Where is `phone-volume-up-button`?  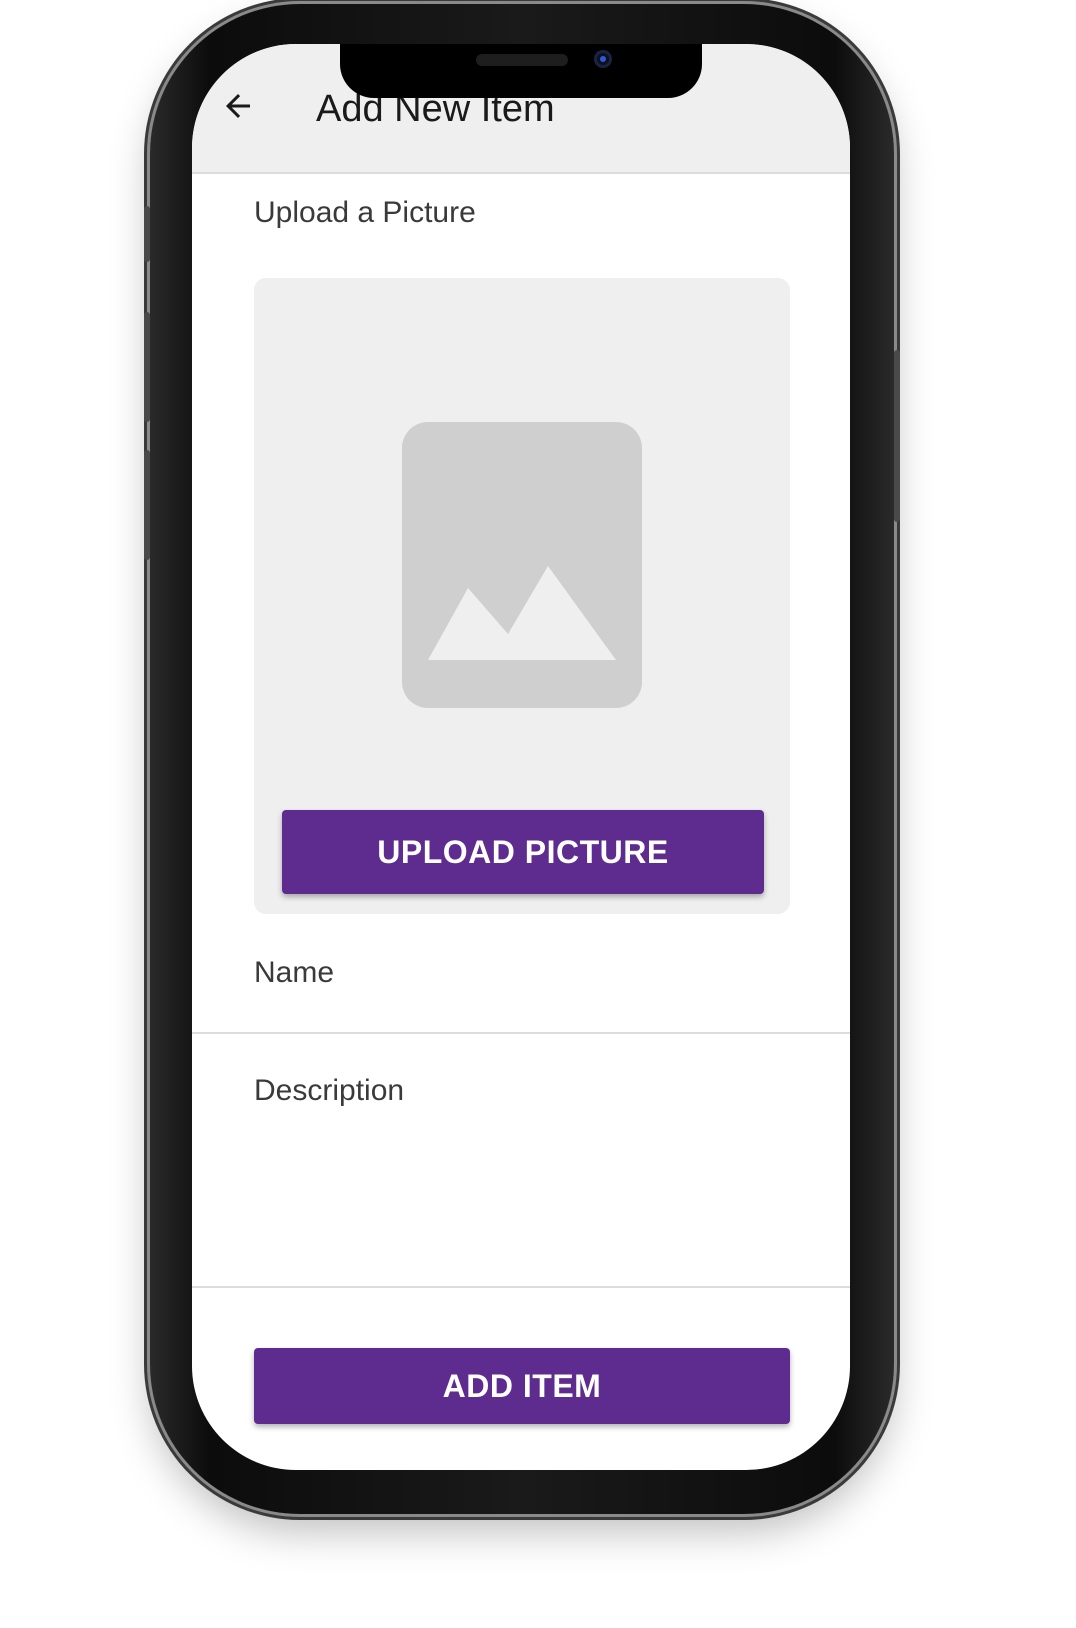 phone-volume-up-button is located at coordinates (147, 367).